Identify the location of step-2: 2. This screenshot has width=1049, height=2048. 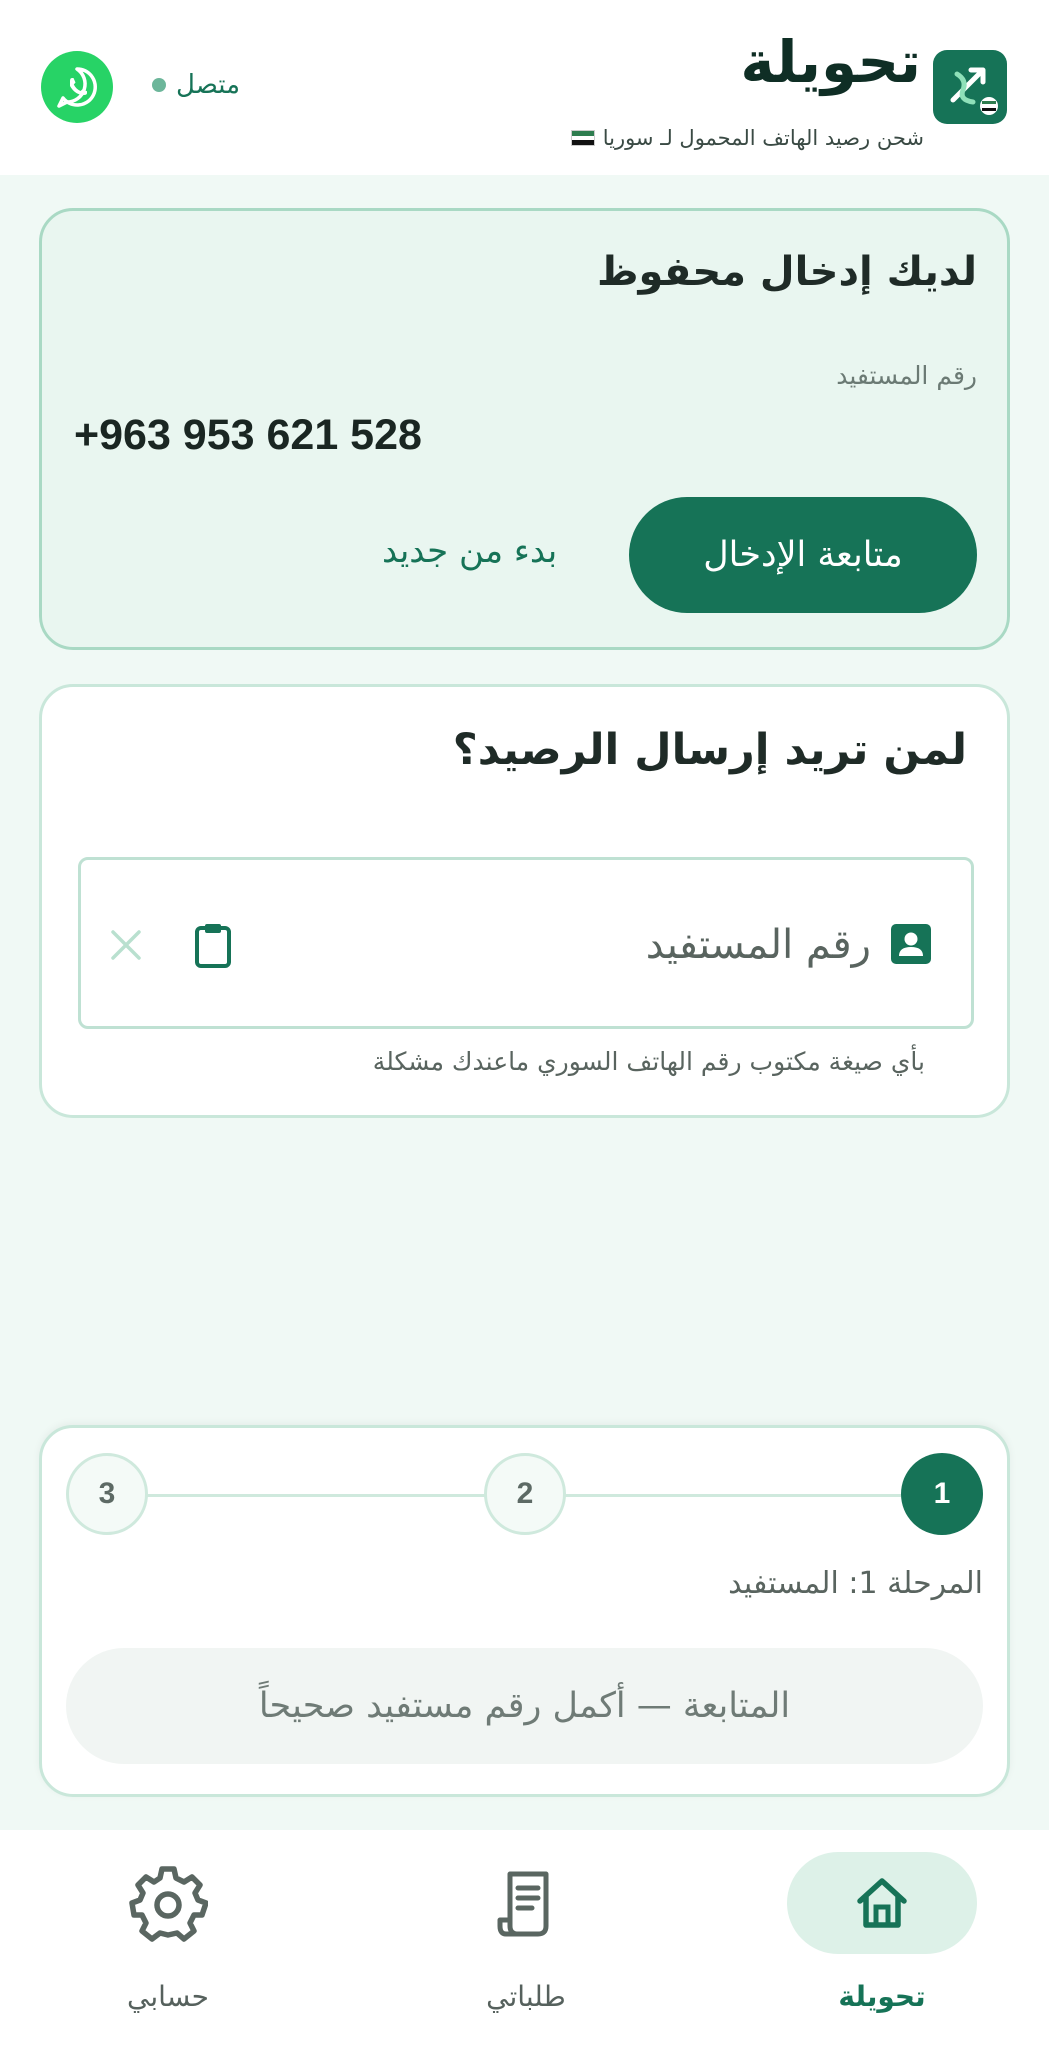
(525, 1494).